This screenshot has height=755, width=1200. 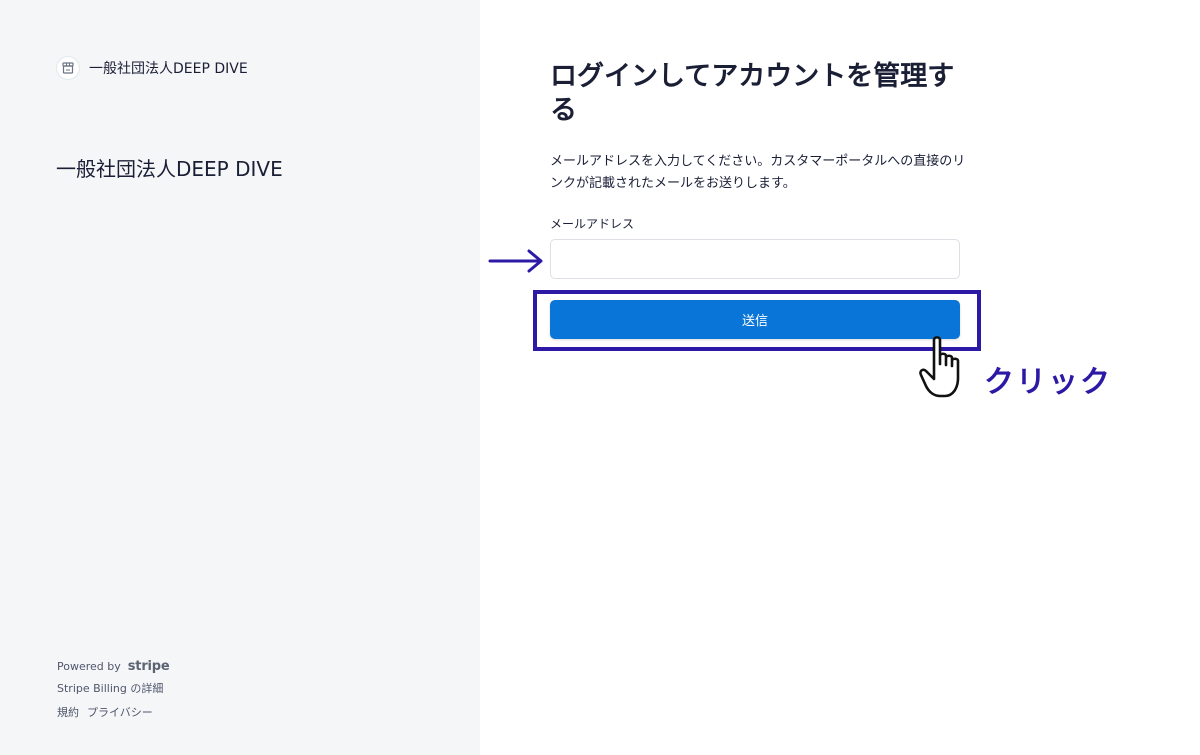 I want to click on storefront-icon, so click(x=68, y=68).